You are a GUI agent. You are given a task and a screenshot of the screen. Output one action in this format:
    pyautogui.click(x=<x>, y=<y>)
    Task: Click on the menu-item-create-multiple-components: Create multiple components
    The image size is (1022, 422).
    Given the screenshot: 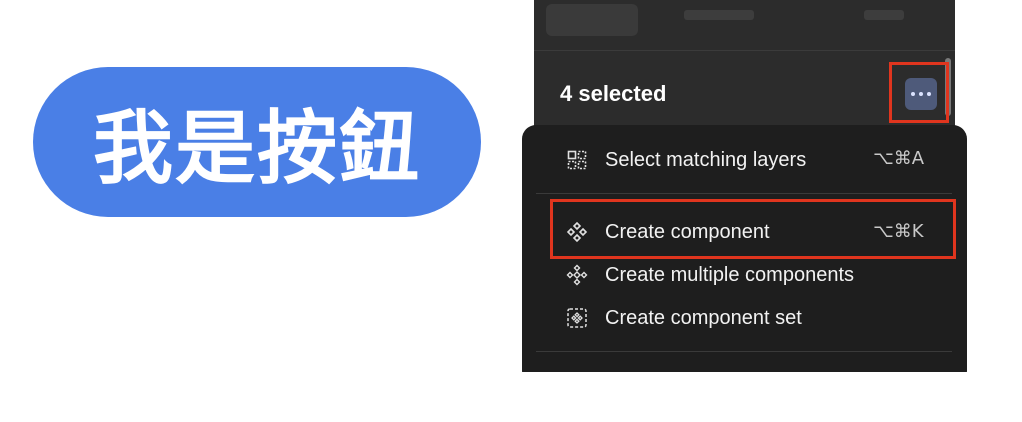 What is the action you would take?
    pyautogui.click(x=710, y=275)
    